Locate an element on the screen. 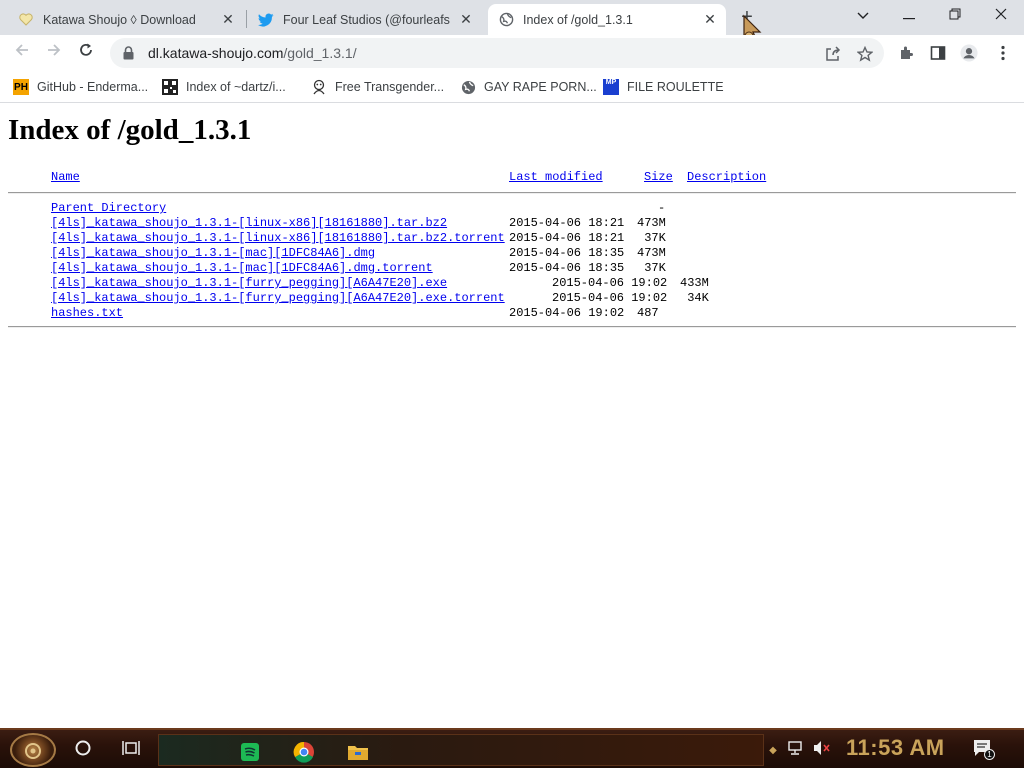 Image resolution: width=1024 pixels, height=768 pixels. chrome-app-button is located at coordinates (304, 754).